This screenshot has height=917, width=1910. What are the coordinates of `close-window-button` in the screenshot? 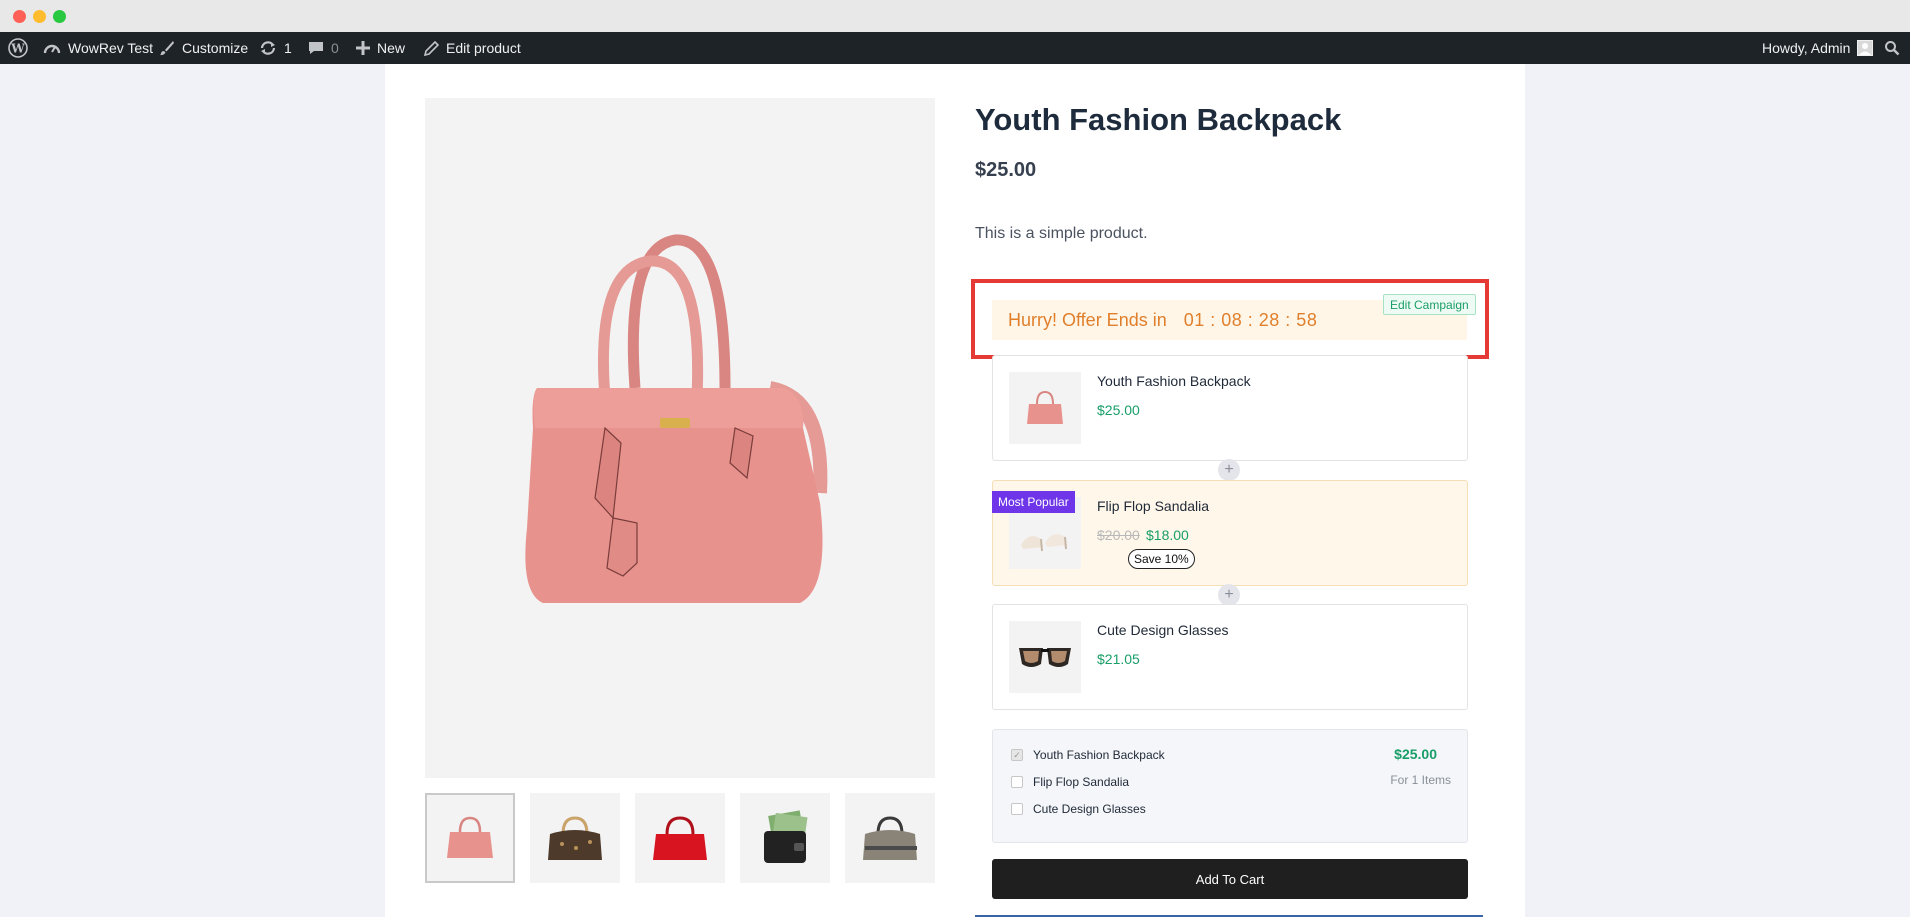 It's located at (19, 16).